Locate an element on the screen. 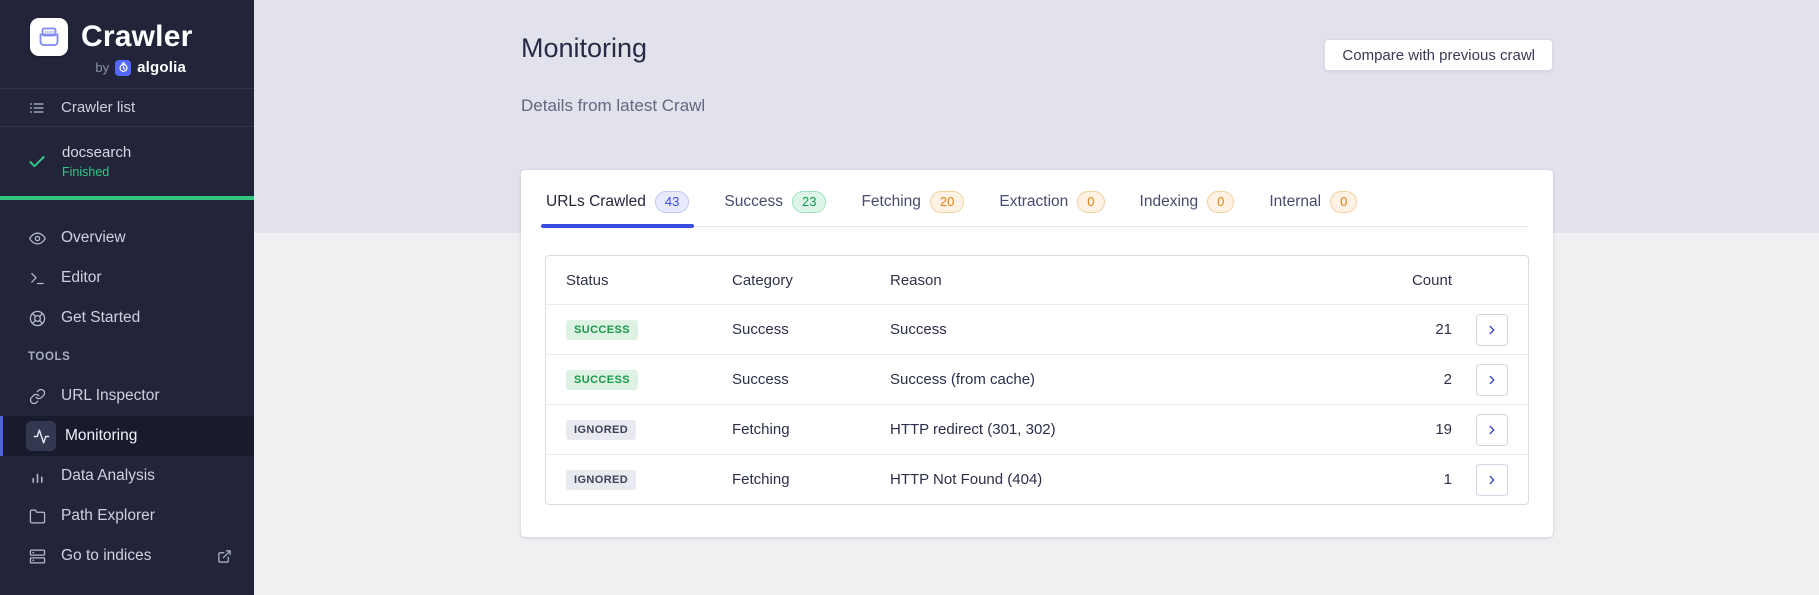  crawler-logo: Crawler by algolia is located at coordinates (127, 44).